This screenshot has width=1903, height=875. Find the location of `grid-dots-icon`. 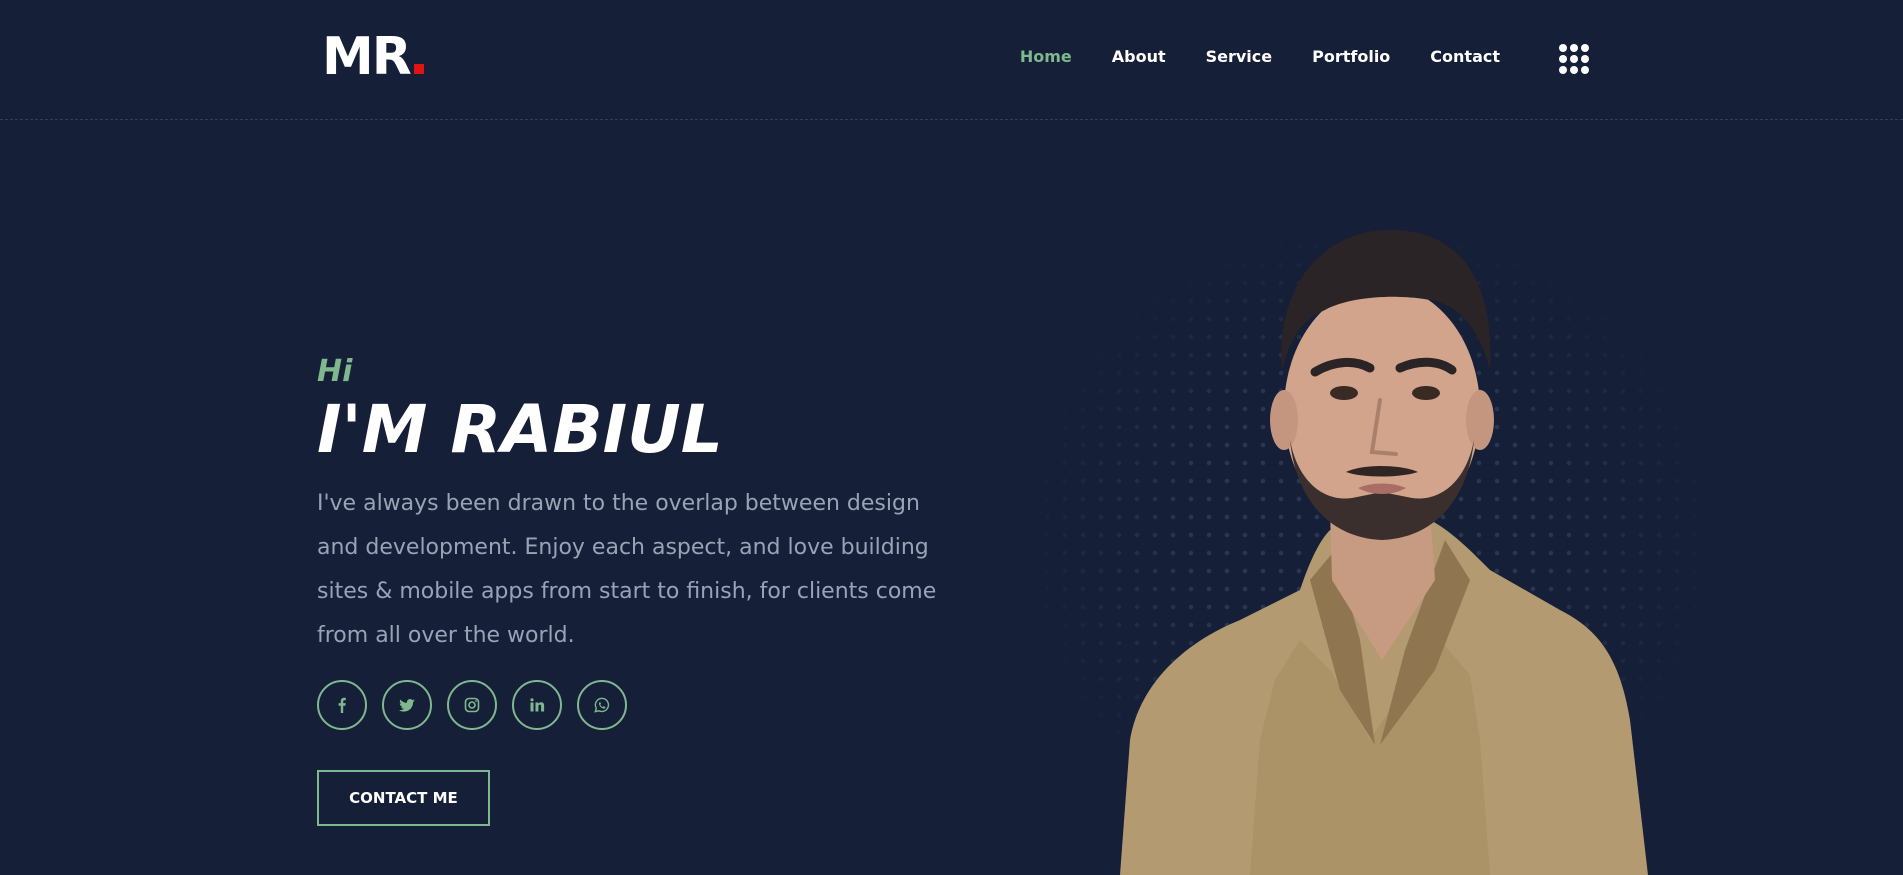

grid-dots-icon is located at coordinates (1574, 59).